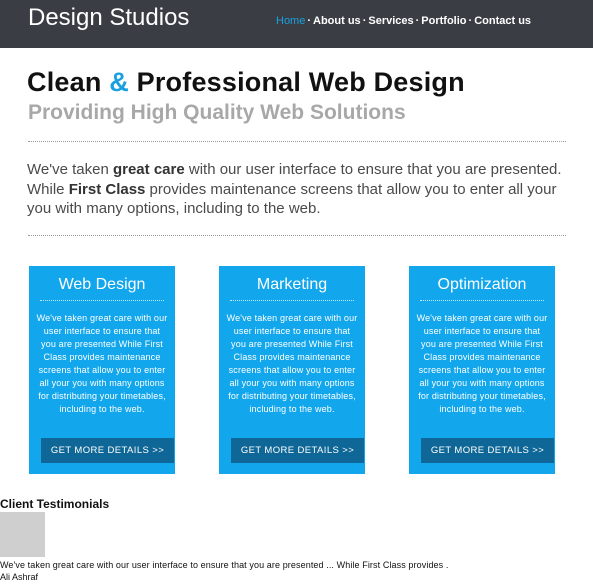 The height and width of the screenshot is (585, 593). What do you see at coordinates (19, 577) in the screenshot?
I see `testimonial-author: Ali Ashraf` at bounding box center [19, 577].